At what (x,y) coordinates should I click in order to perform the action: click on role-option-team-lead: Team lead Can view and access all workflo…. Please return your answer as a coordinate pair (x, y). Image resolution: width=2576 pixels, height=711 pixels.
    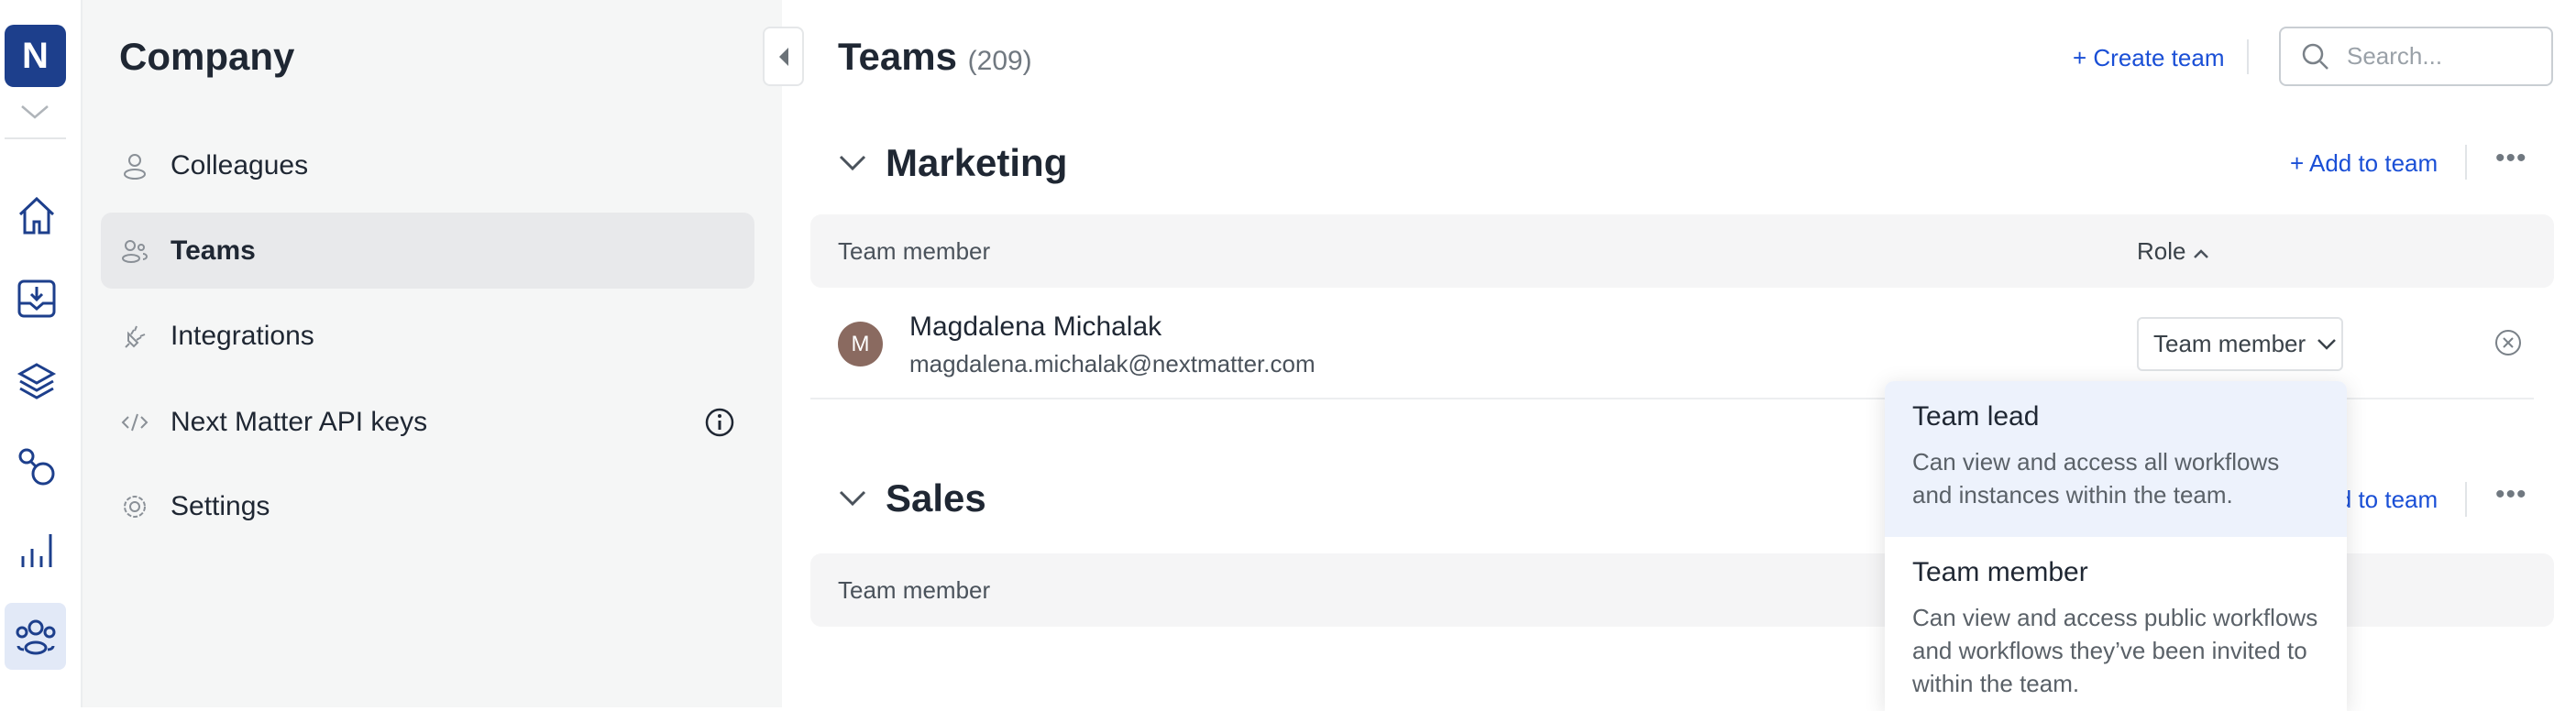
    Looking at the image, I should click on (2116, 459).